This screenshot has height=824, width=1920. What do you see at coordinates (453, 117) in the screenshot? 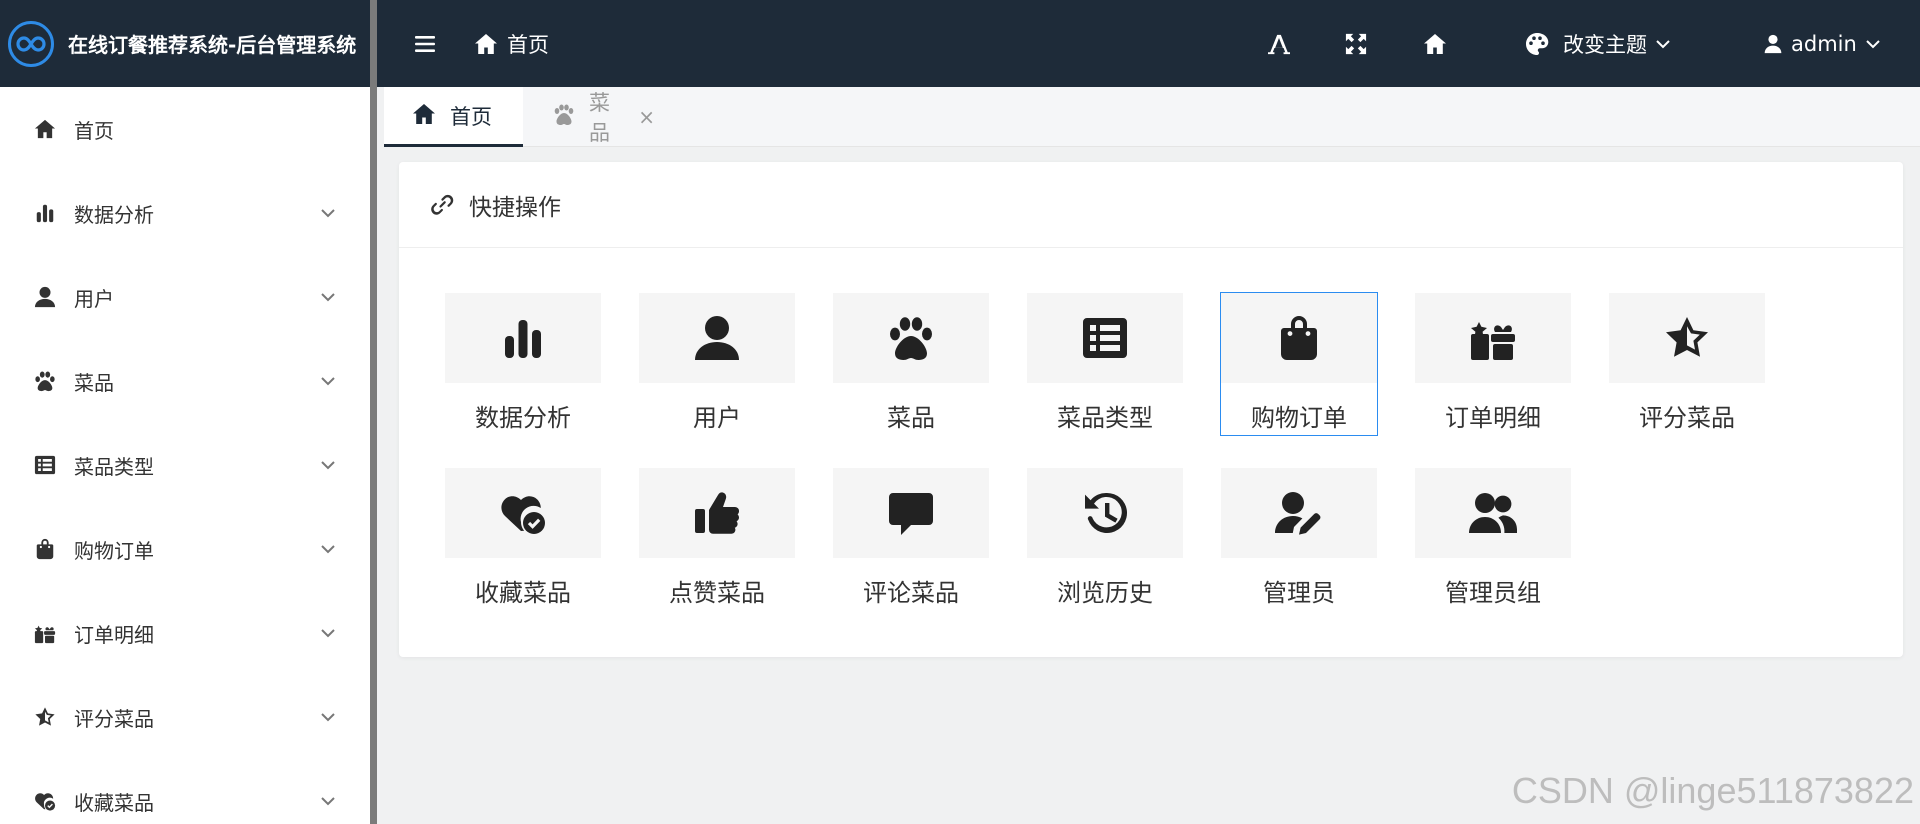
I see `tab-home: 首页` at bounding box center [453, 117].